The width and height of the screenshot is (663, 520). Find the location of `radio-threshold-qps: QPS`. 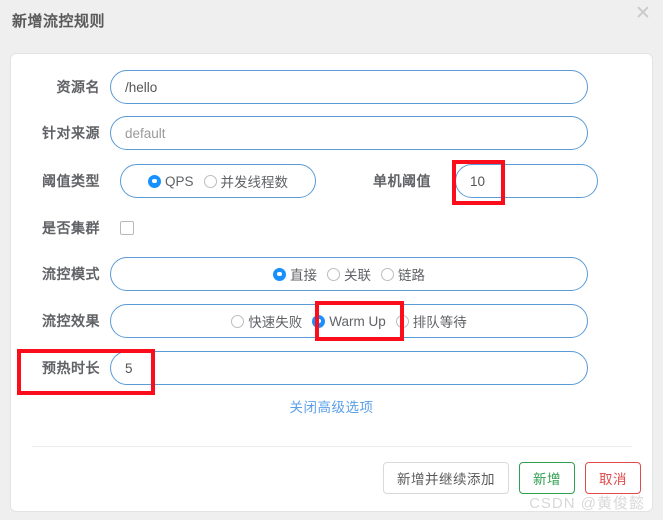

radio-threshold-qps: QPS is located at coordinates (170, 181).